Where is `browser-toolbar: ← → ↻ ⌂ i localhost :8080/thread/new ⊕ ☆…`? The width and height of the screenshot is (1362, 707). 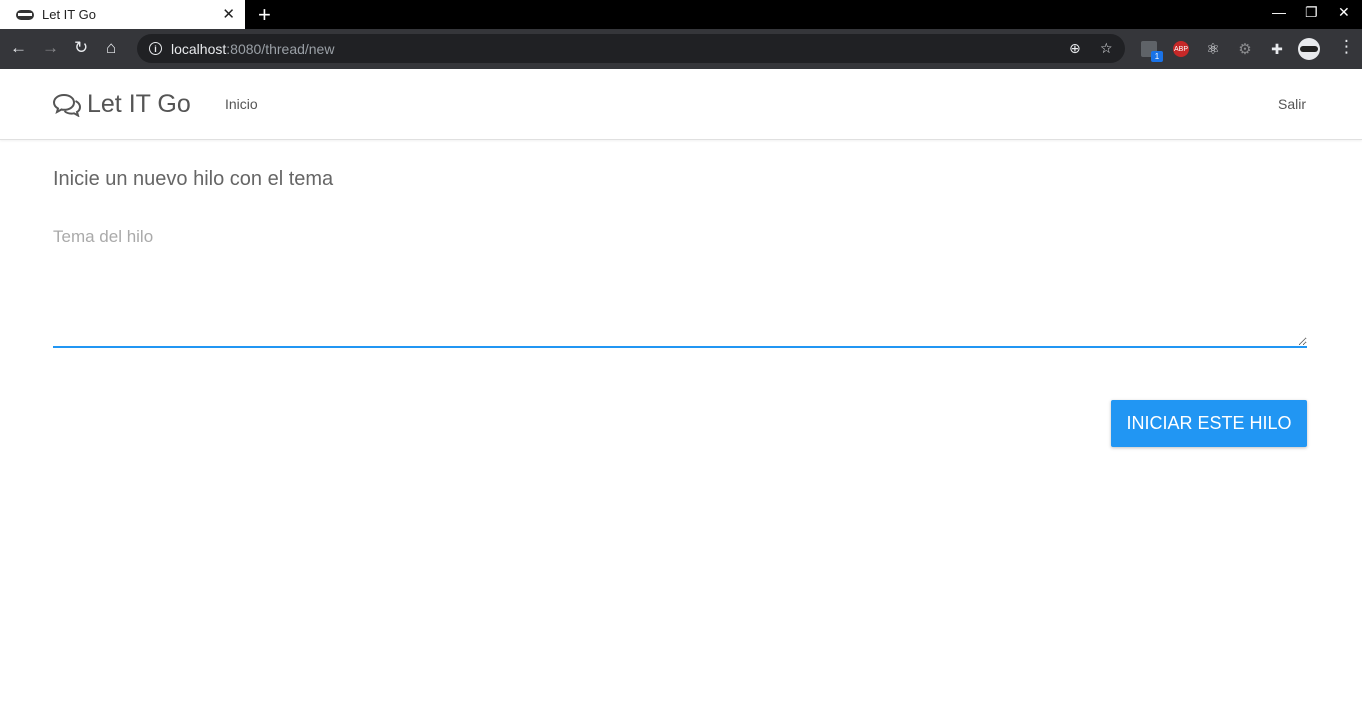
browser-toolbar: ← → ↻ ⌂ i localhost :8080/thread/new ⊕ ☆… is located at coordinates (681, 49).